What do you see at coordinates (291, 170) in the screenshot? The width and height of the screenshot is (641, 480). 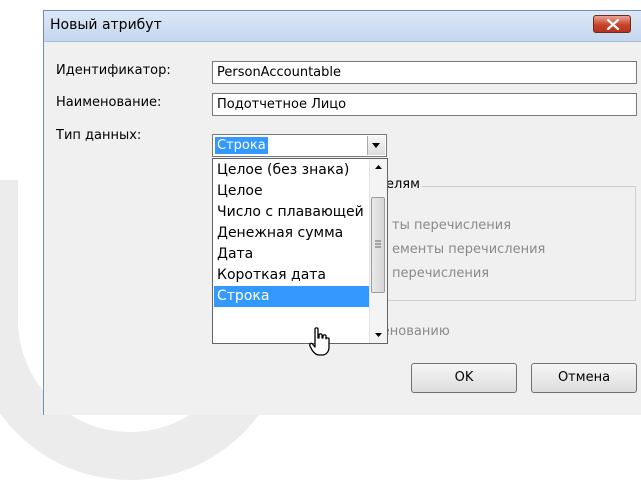 I see `list-item: Целое (без знака)` at bounding box center [291, 170].